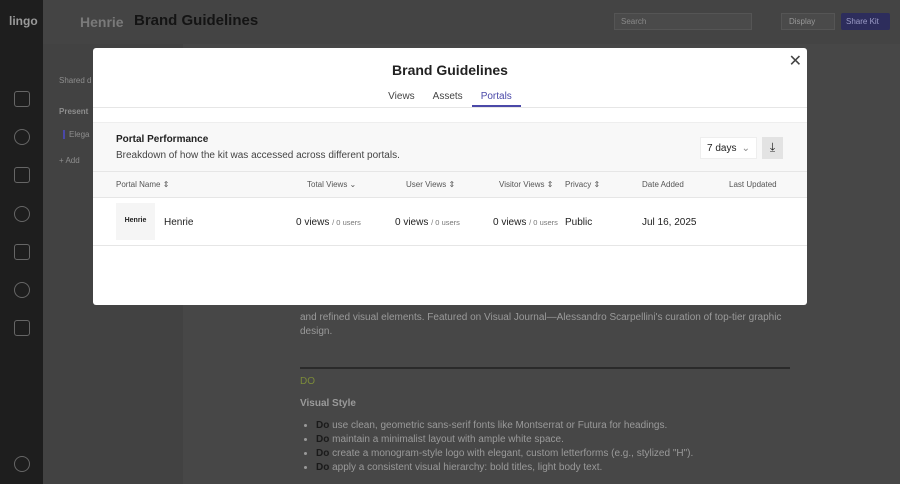 This screenshot has width=900, height=484. I want to click on sidebar-item: Elega, so click(76, 134).